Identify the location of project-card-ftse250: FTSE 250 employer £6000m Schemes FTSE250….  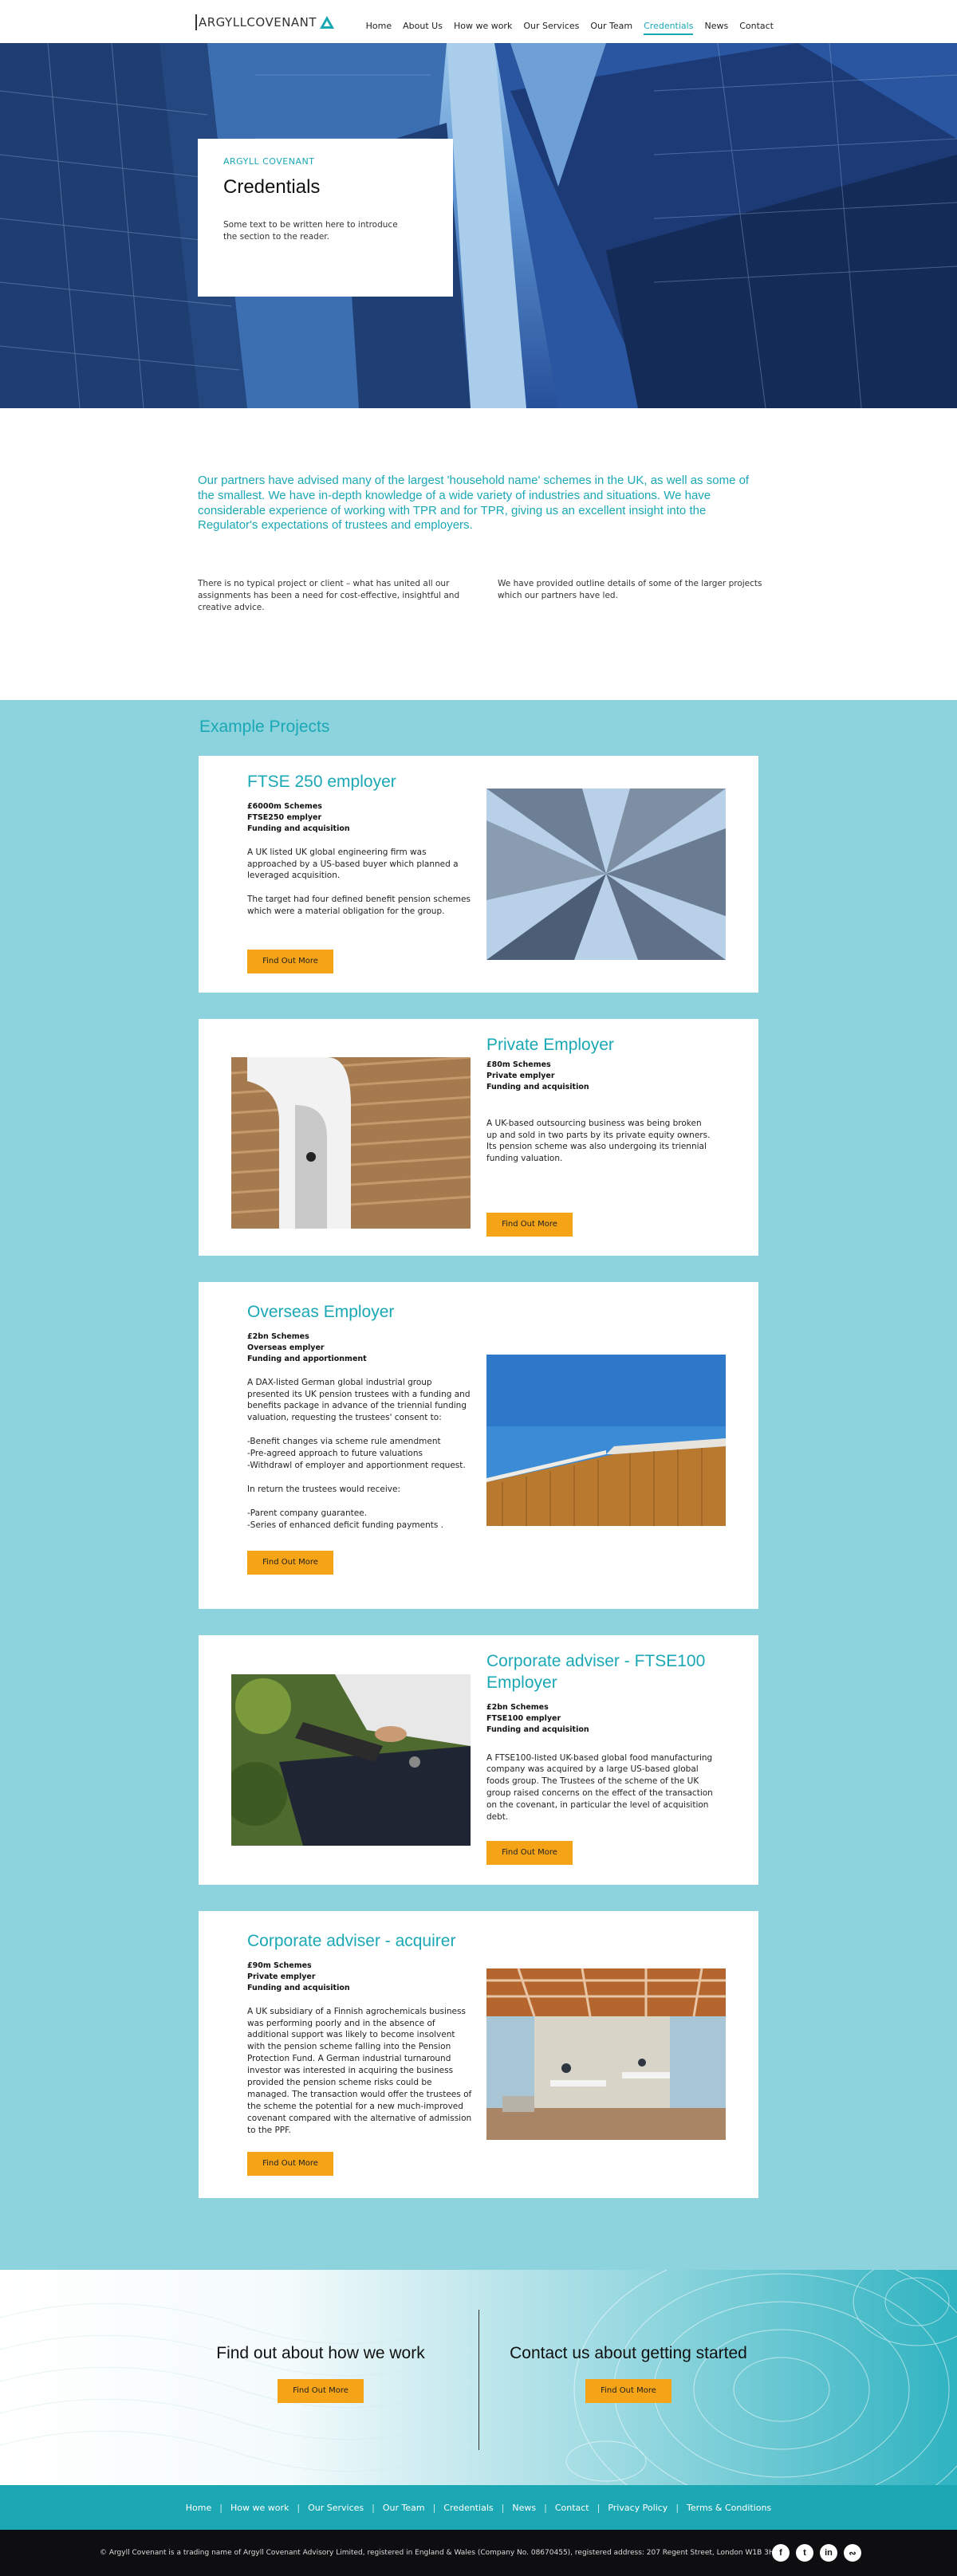
(478, 875).